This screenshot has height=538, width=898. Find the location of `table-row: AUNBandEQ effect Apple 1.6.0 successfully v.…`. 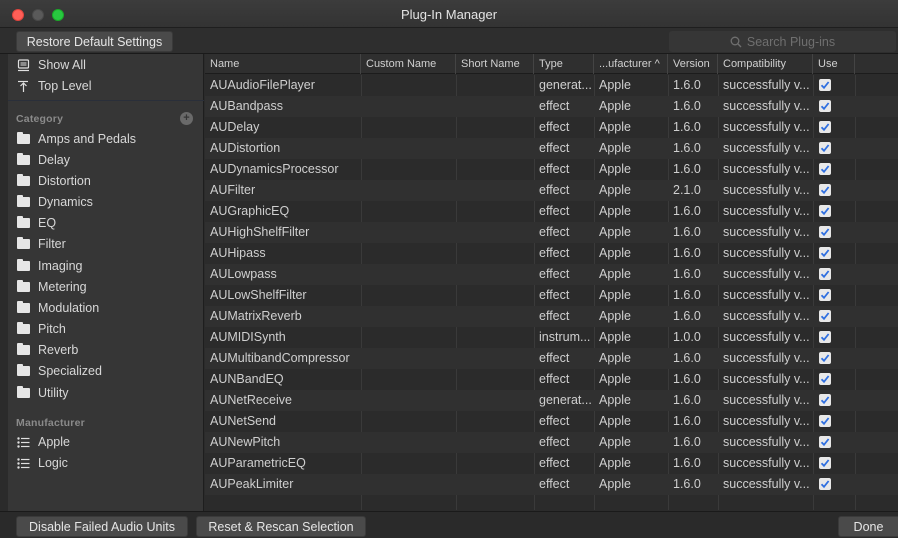

table-row: AUNBandEQ effect Apple 1.6.0 successfully v.… is located at coordinates (551, 379).